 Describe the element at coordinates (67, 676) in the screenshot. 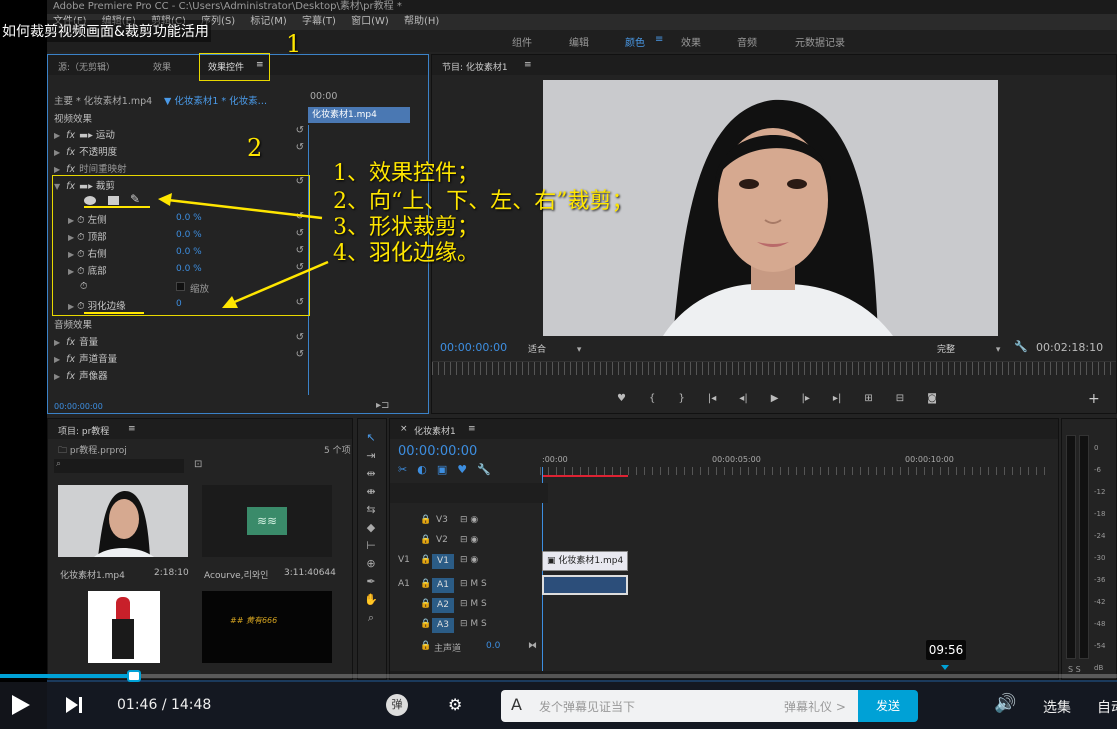

I see `progress-fill` at that location.